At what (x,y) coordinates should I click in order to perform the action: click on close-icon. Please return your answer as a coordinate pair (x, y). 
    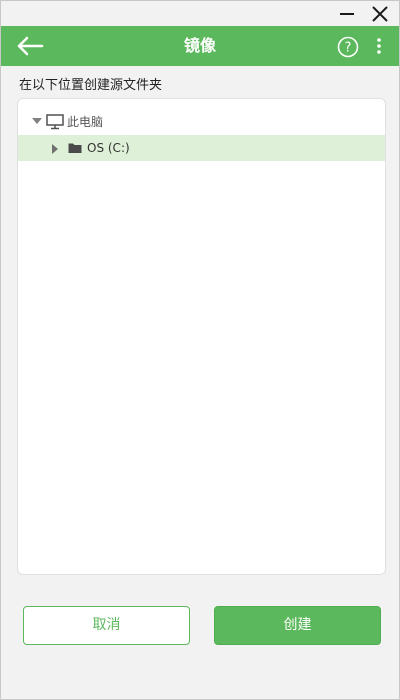
    Looking at the image, I should click on (380, 14).